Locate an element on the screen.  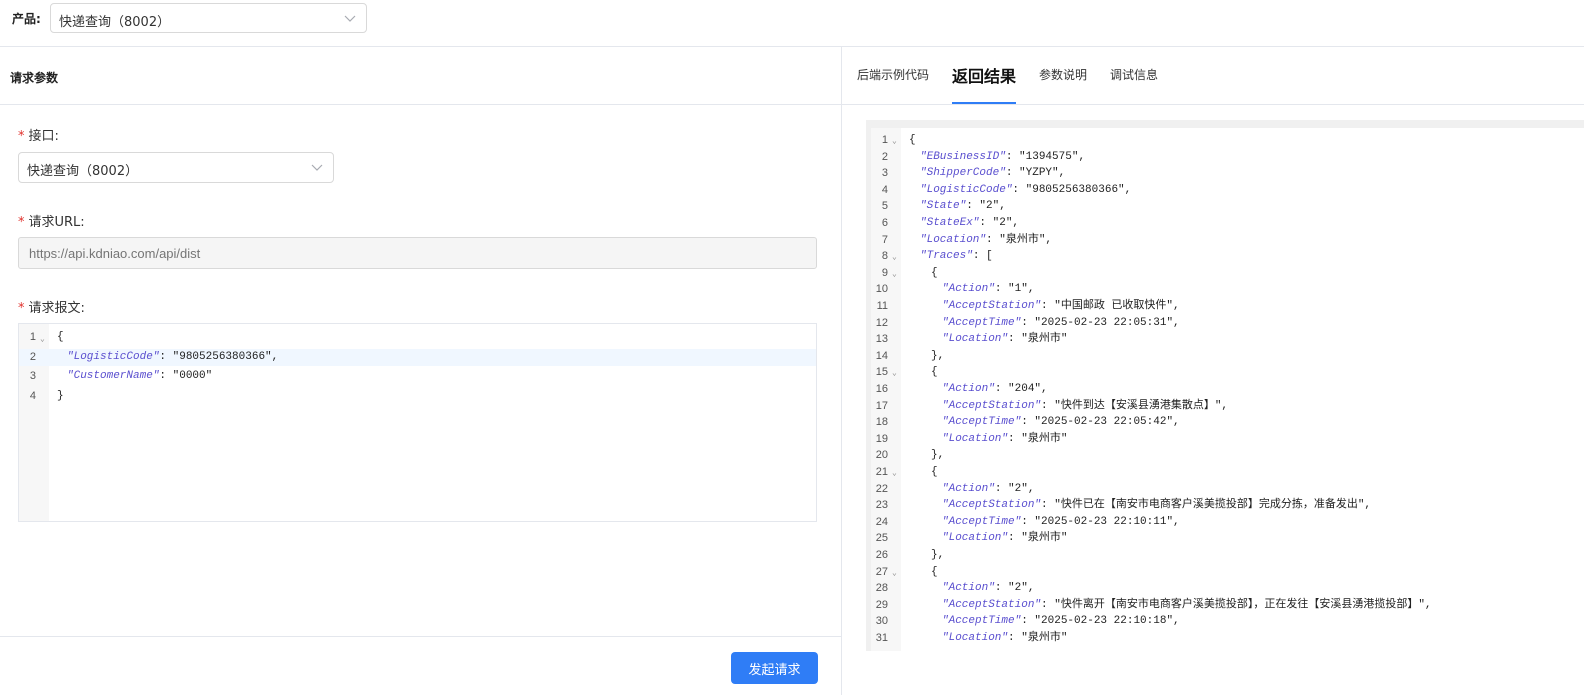
fold-toggle-icon: ⌄ is located at coordinates (42, 339).